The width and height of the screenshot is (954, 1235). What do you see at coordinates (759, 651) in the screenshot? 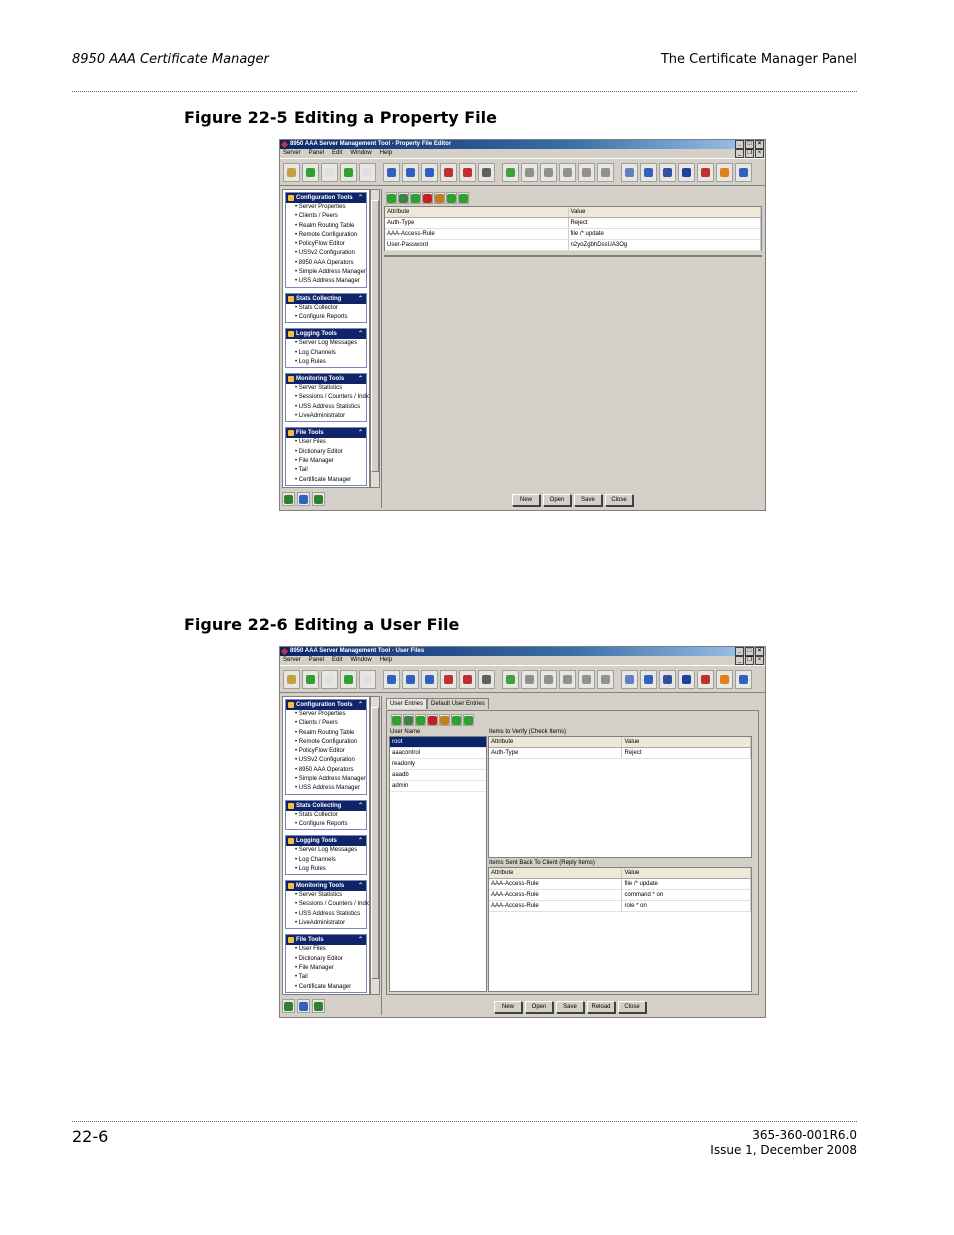
I see `close-icon: ×` at bounding box center [759, 651].